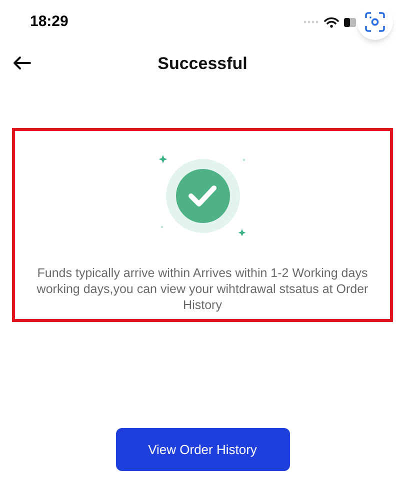 The width and height of the screenshot is (405, 485). What do you see at coordinates (22, 63) in the screenshot?
I see `back-icon` at bounding box center [22, 63].